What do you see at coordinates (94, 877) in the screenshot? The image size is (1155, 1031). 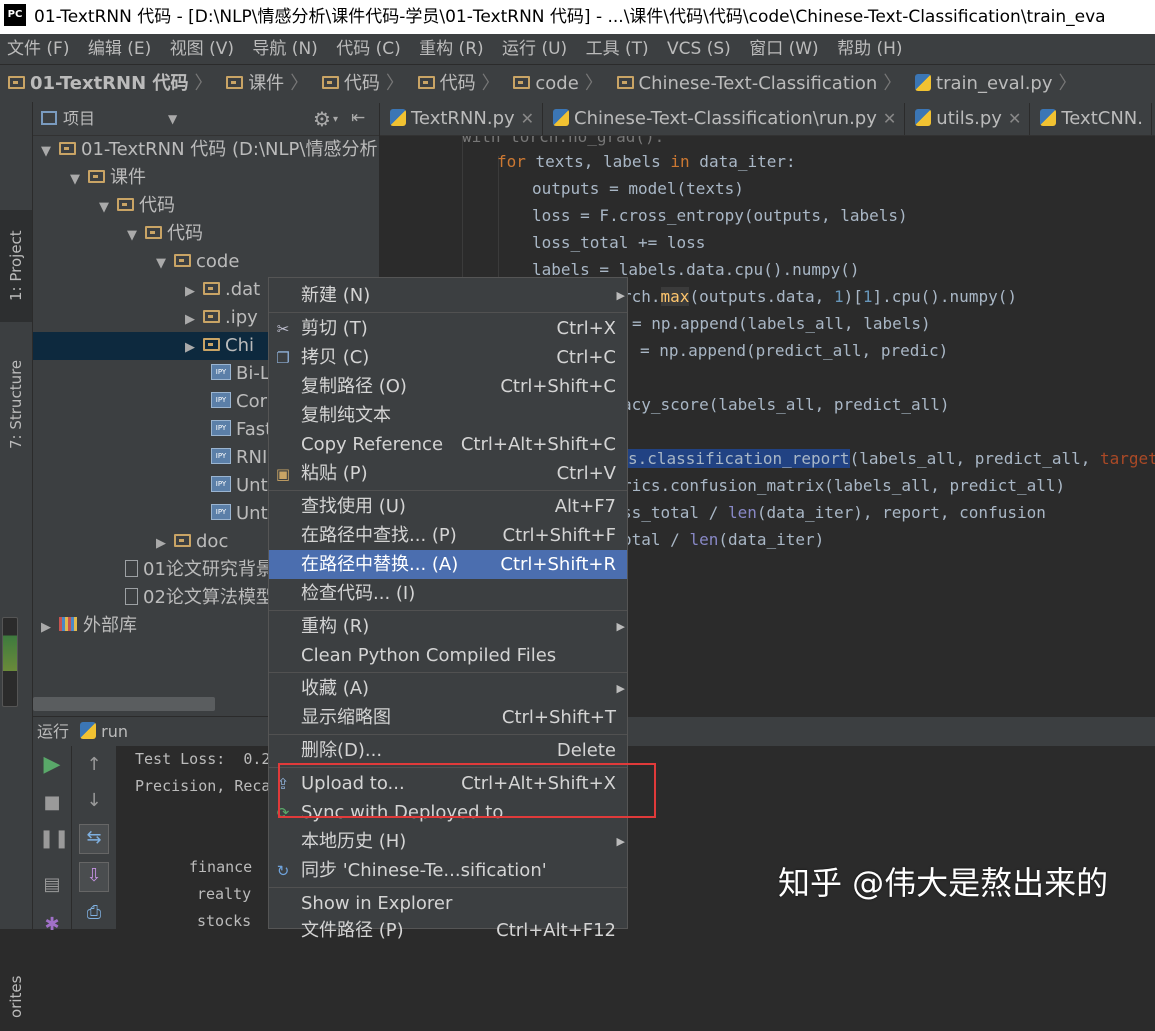 I see `scroll-to-end-icon: ⇩` at bounding box center [94, 877].